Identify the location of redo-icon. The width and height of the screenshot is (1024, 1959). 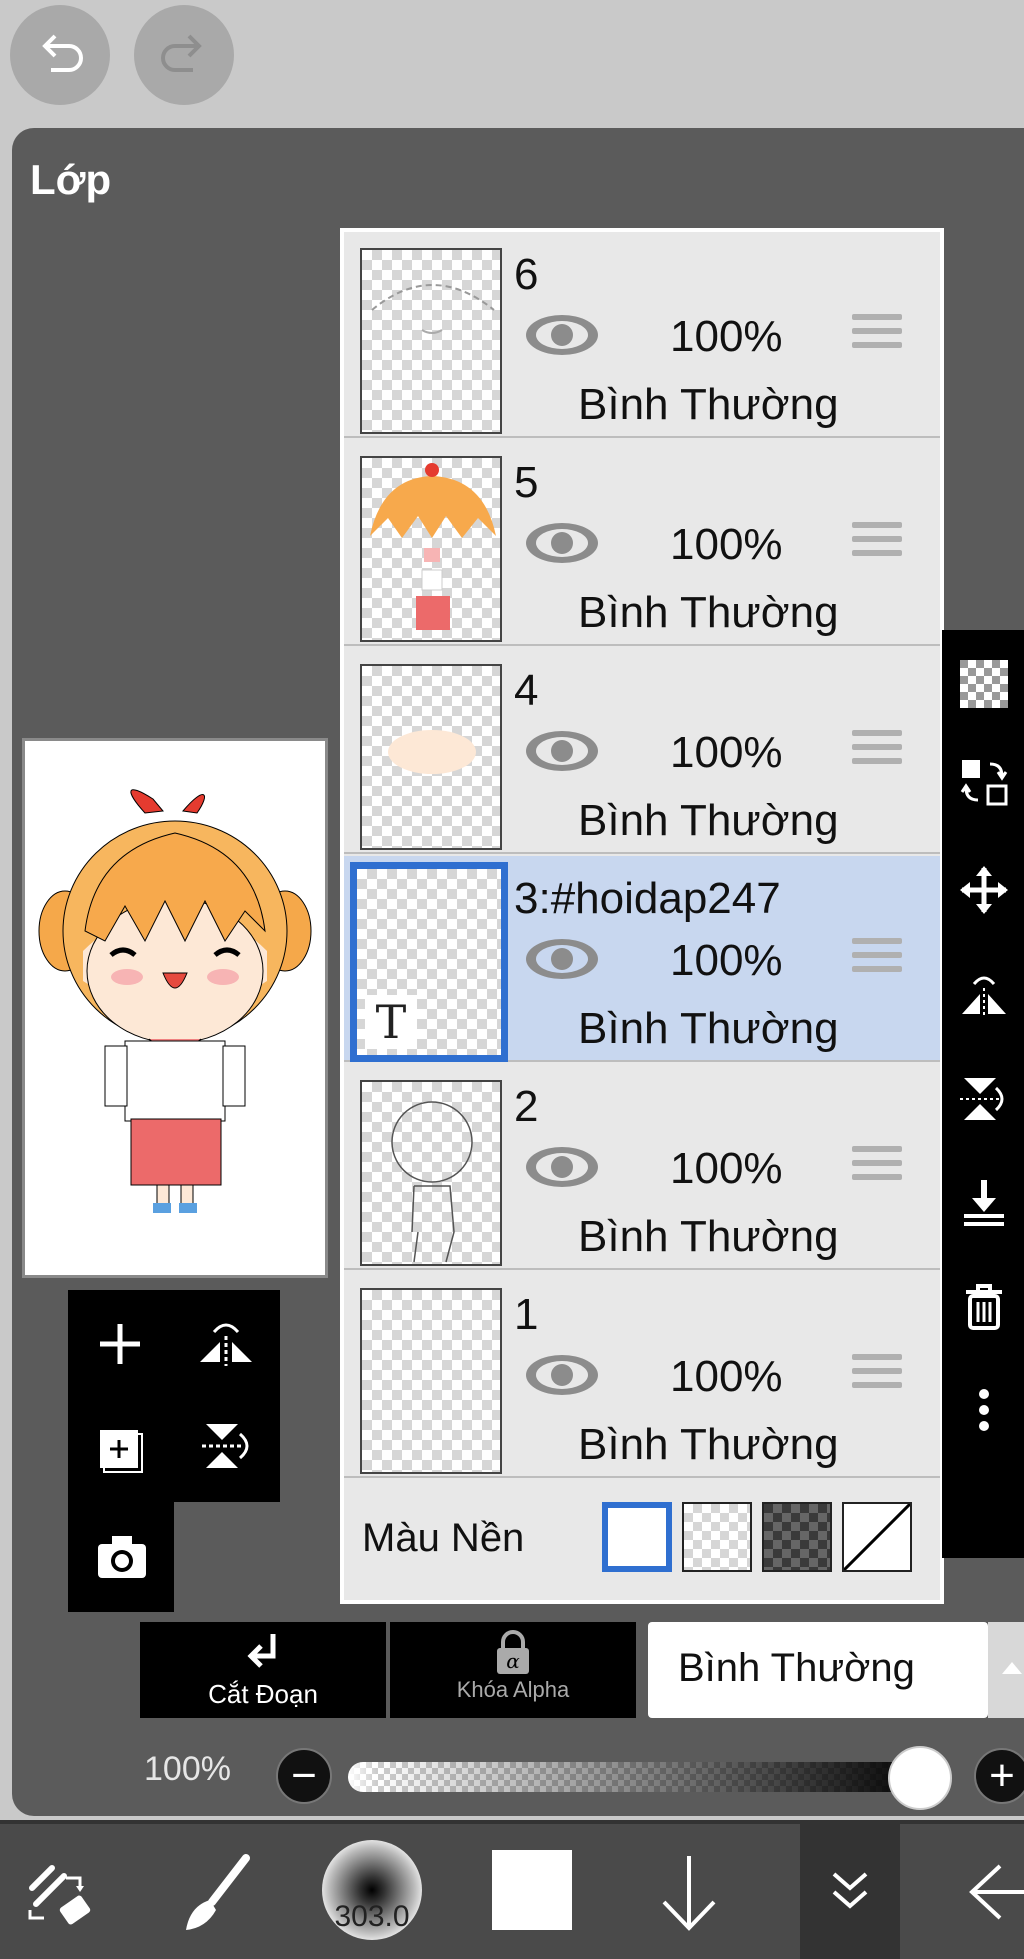
(181, 53).